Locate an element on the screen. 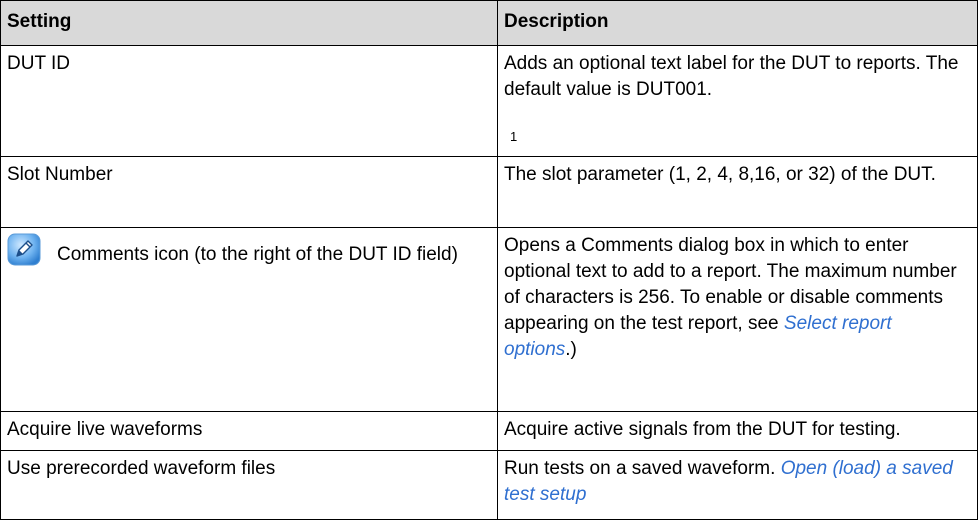 This screenshot has height=520, width=978. table-header-row: Setting Description is located at coordinates (489, 23).